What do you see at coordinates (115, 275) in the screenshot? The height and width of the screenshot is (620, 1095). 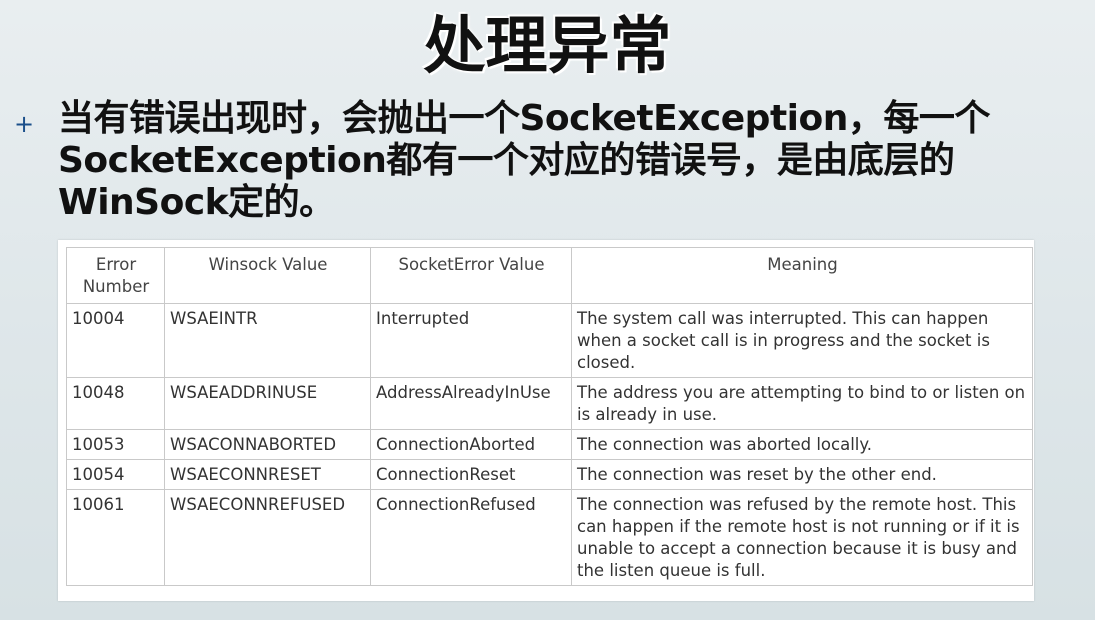 I see `header-error-number: Error Number` at bounding box center [115, 275].